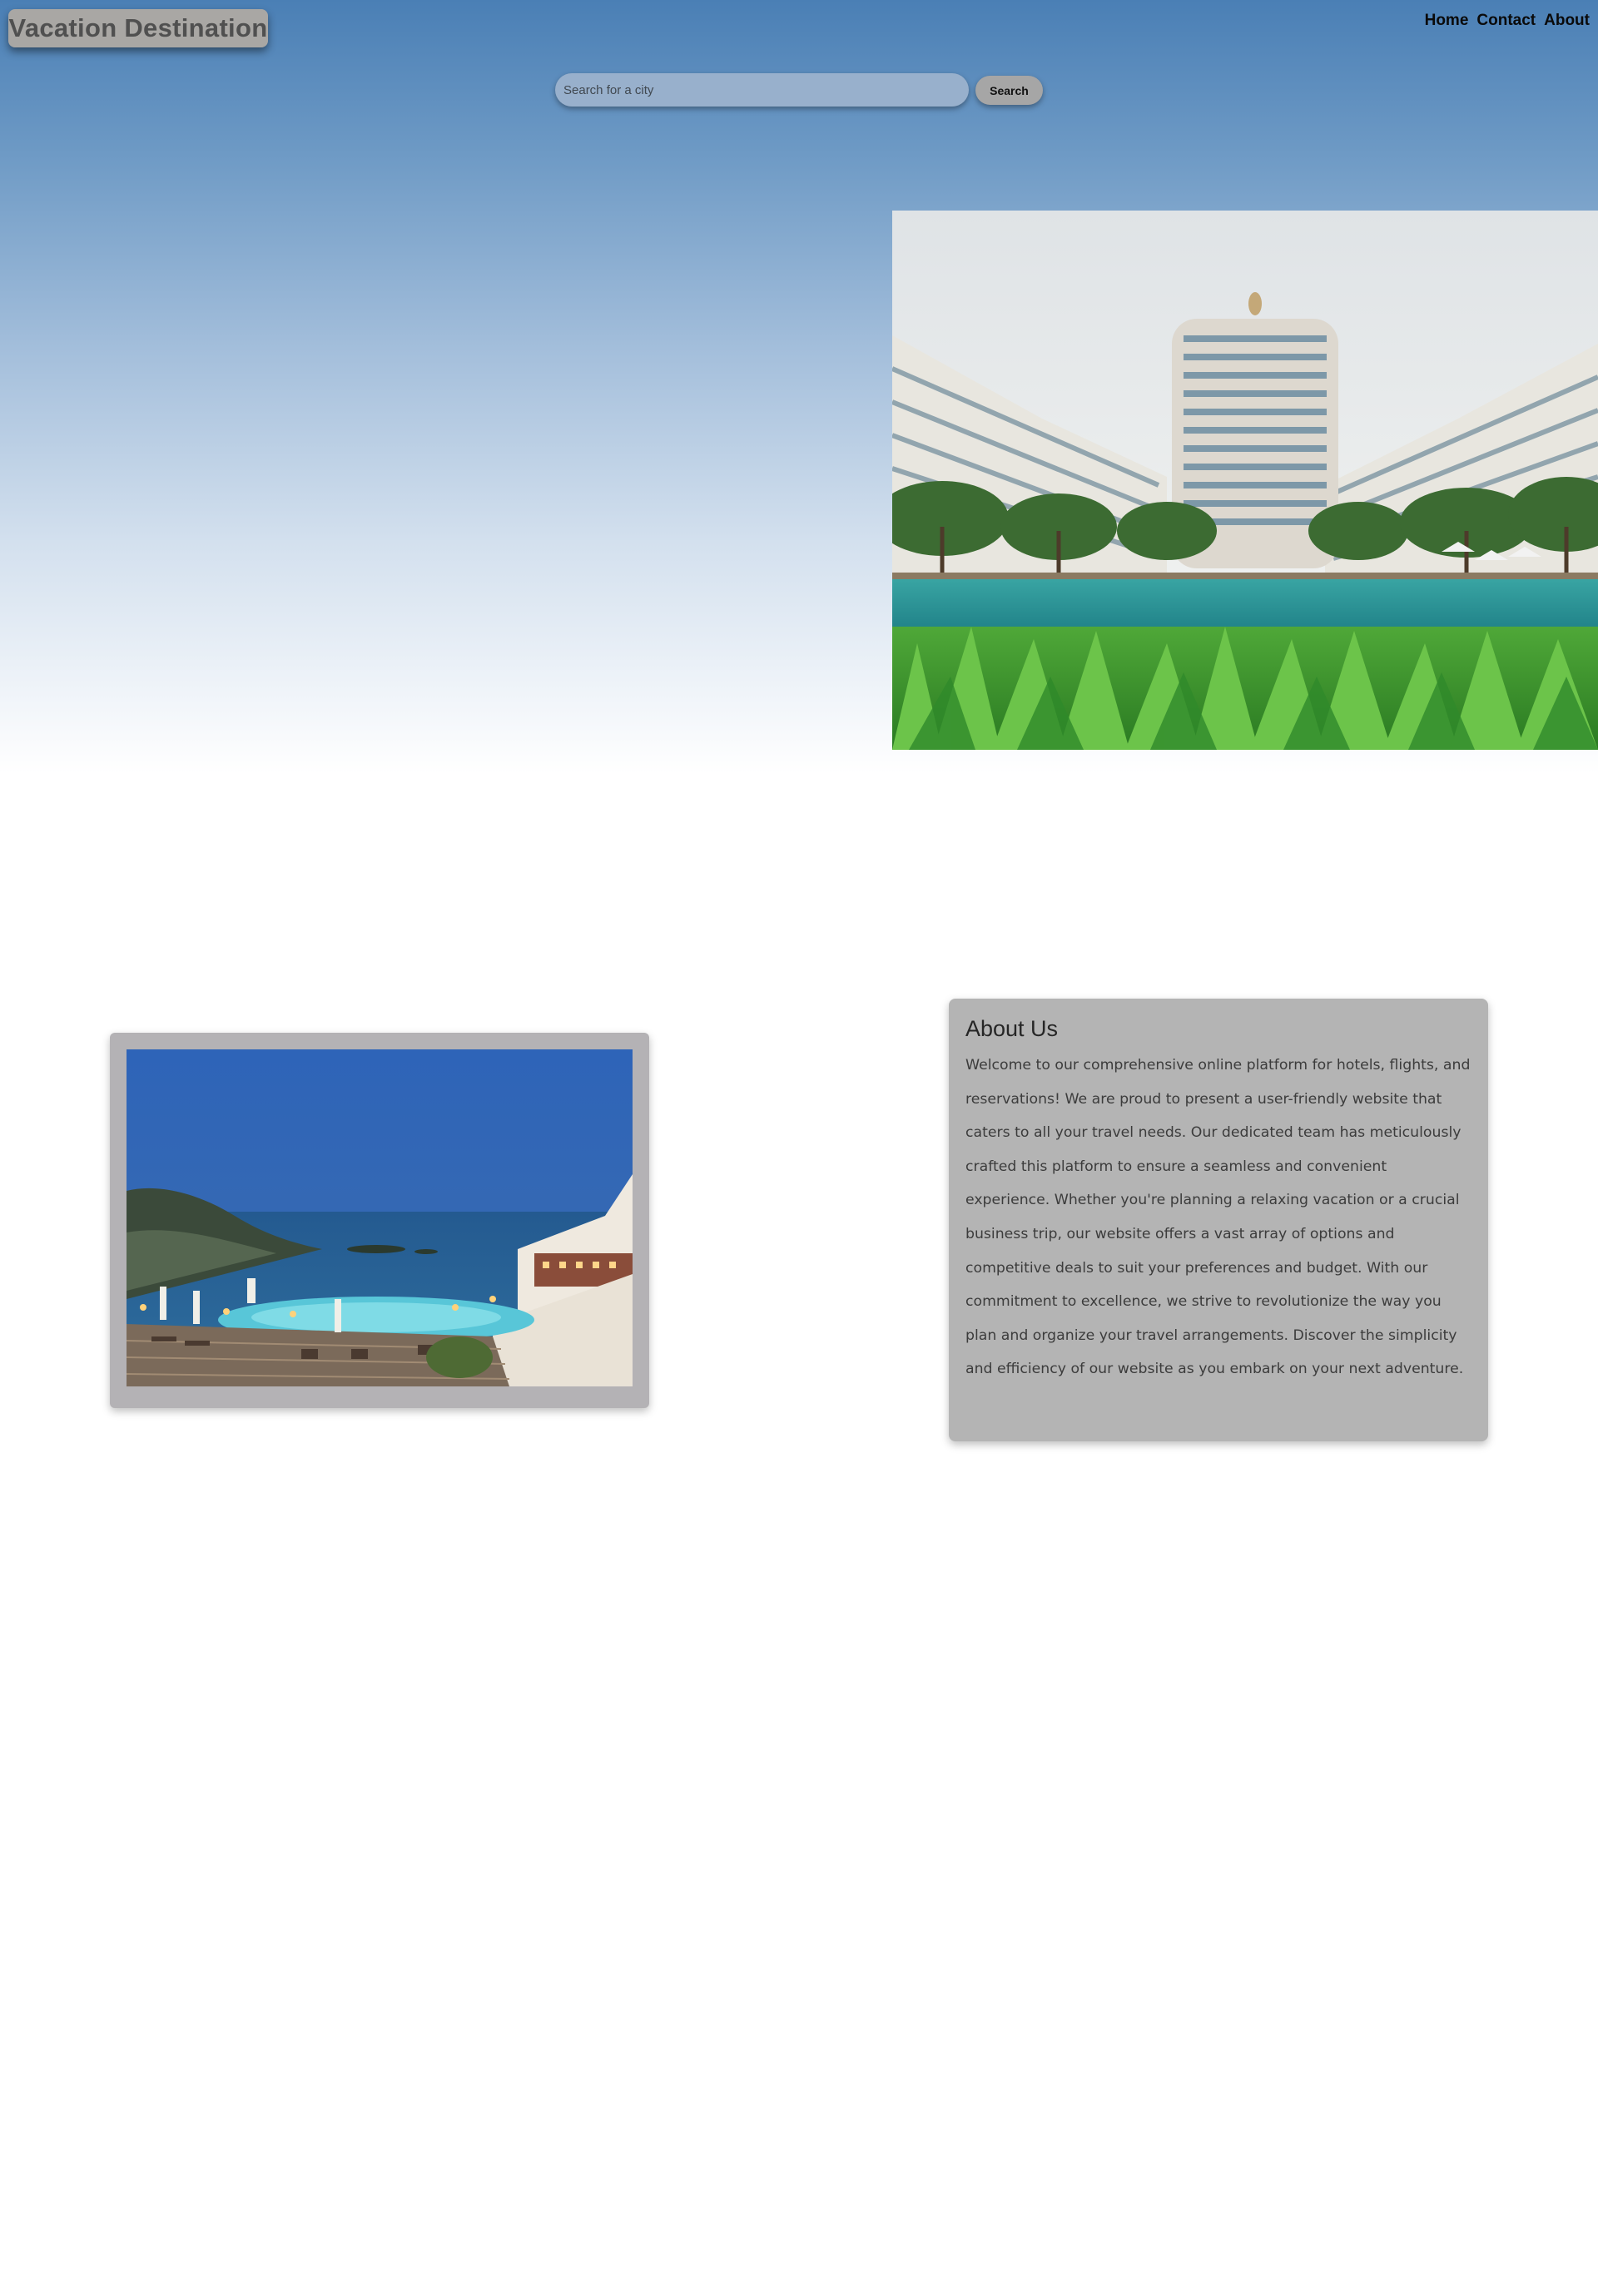  What do you see at coordinates (1567, 21) in the screenshot?
I see `nav-link-about: About` at bounding box center [1567, 21].